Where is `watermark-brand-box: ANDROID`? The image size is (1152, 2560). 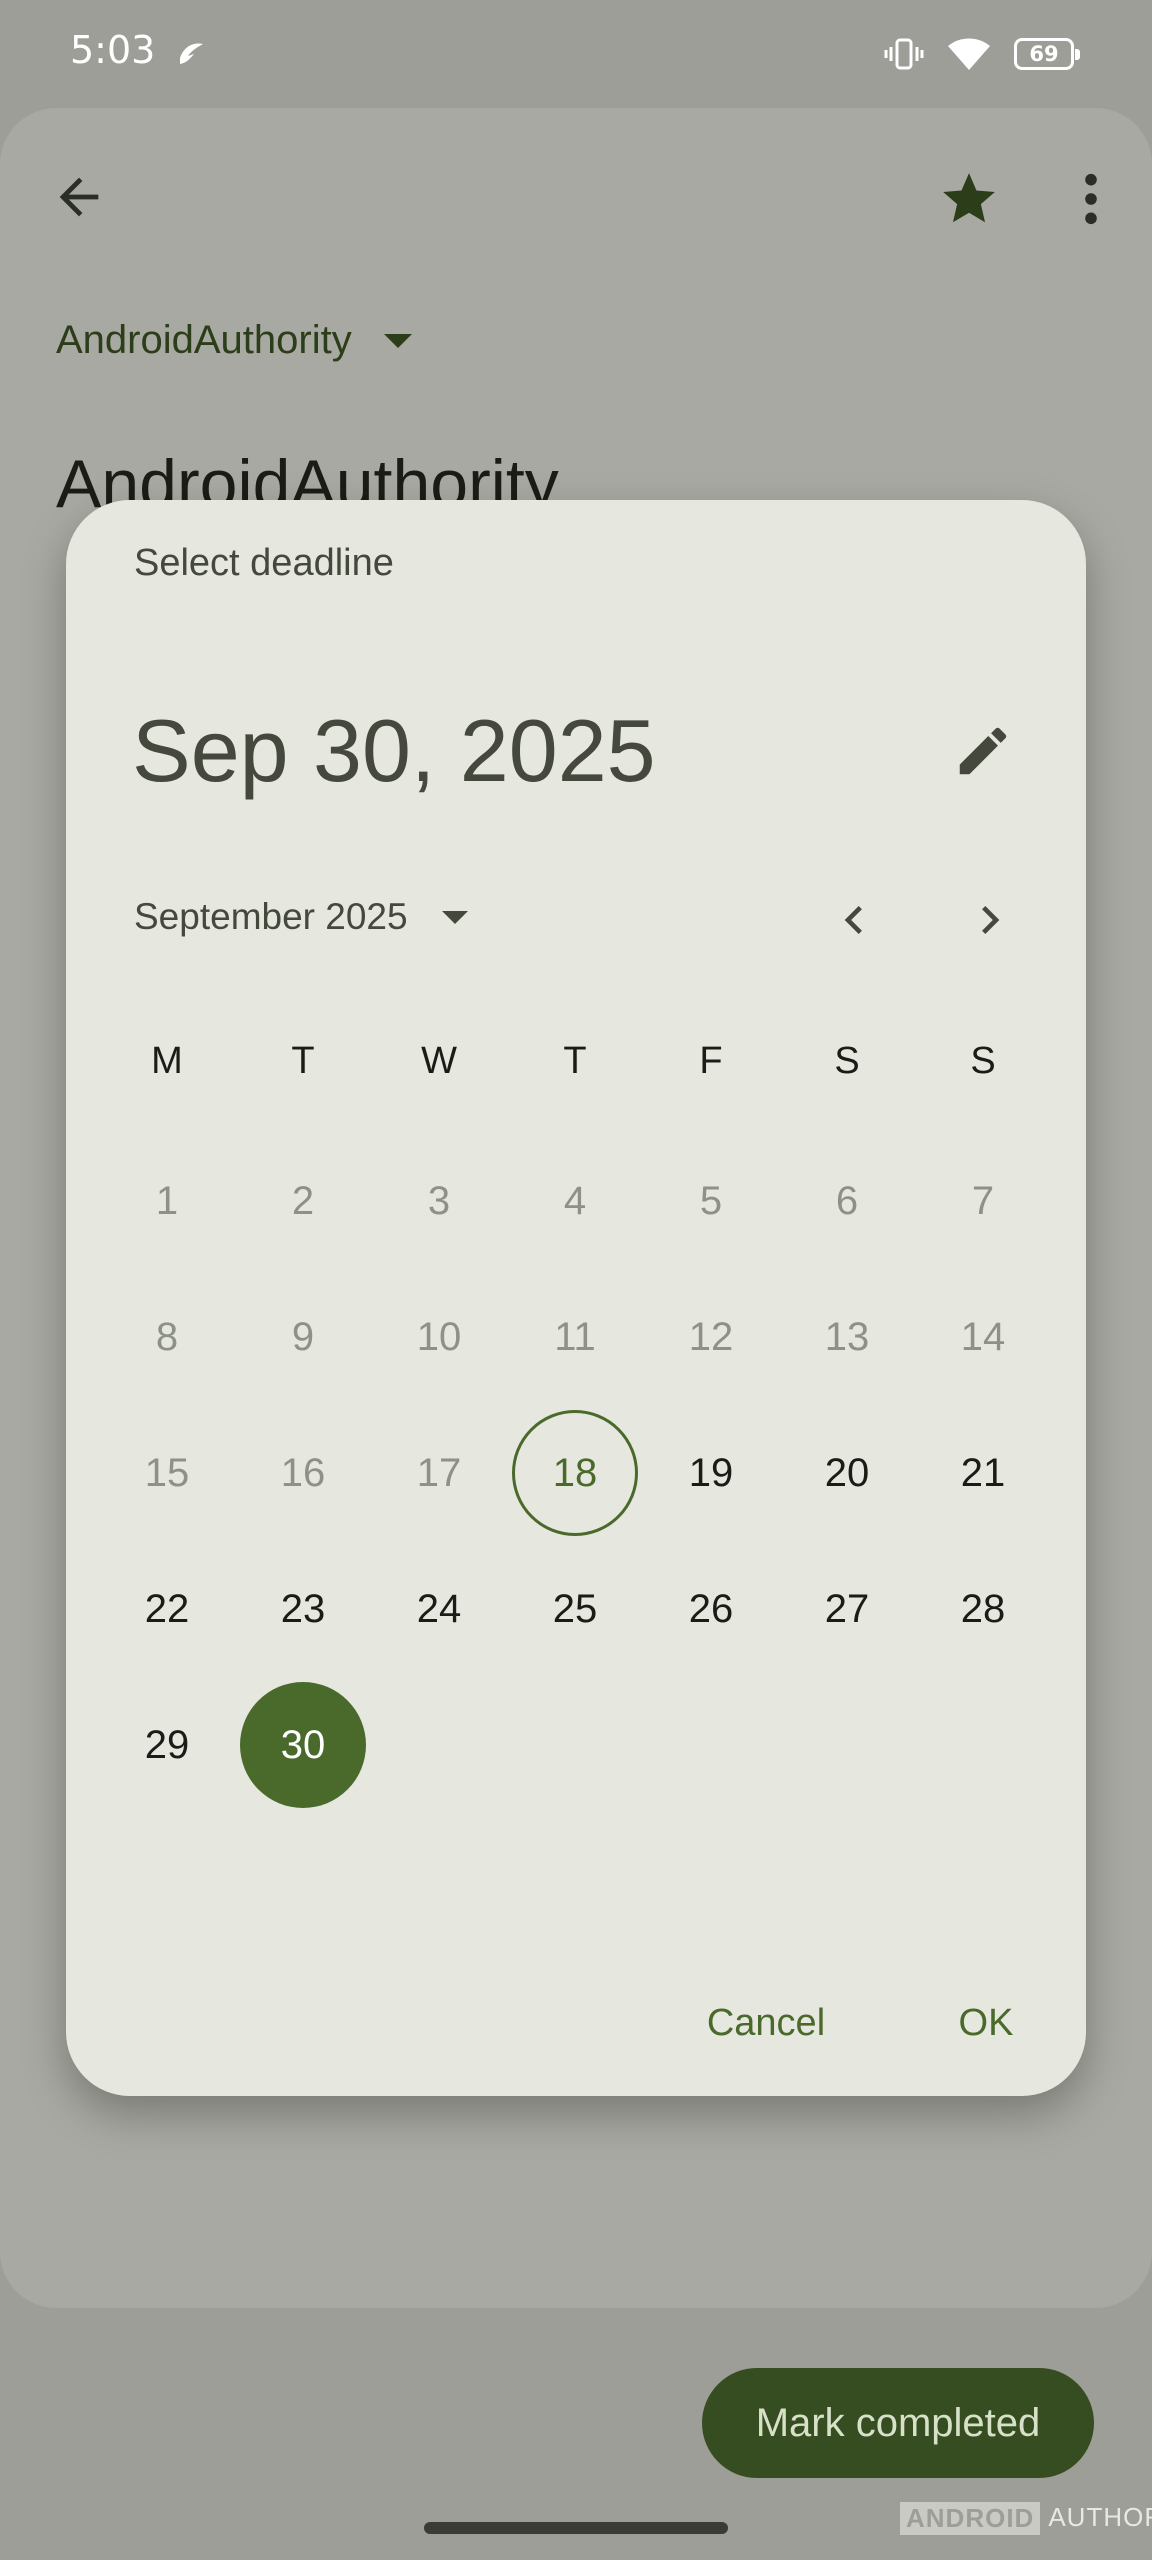
watermark-brand-box: ANDROID is located at coordinates (970, 2518).